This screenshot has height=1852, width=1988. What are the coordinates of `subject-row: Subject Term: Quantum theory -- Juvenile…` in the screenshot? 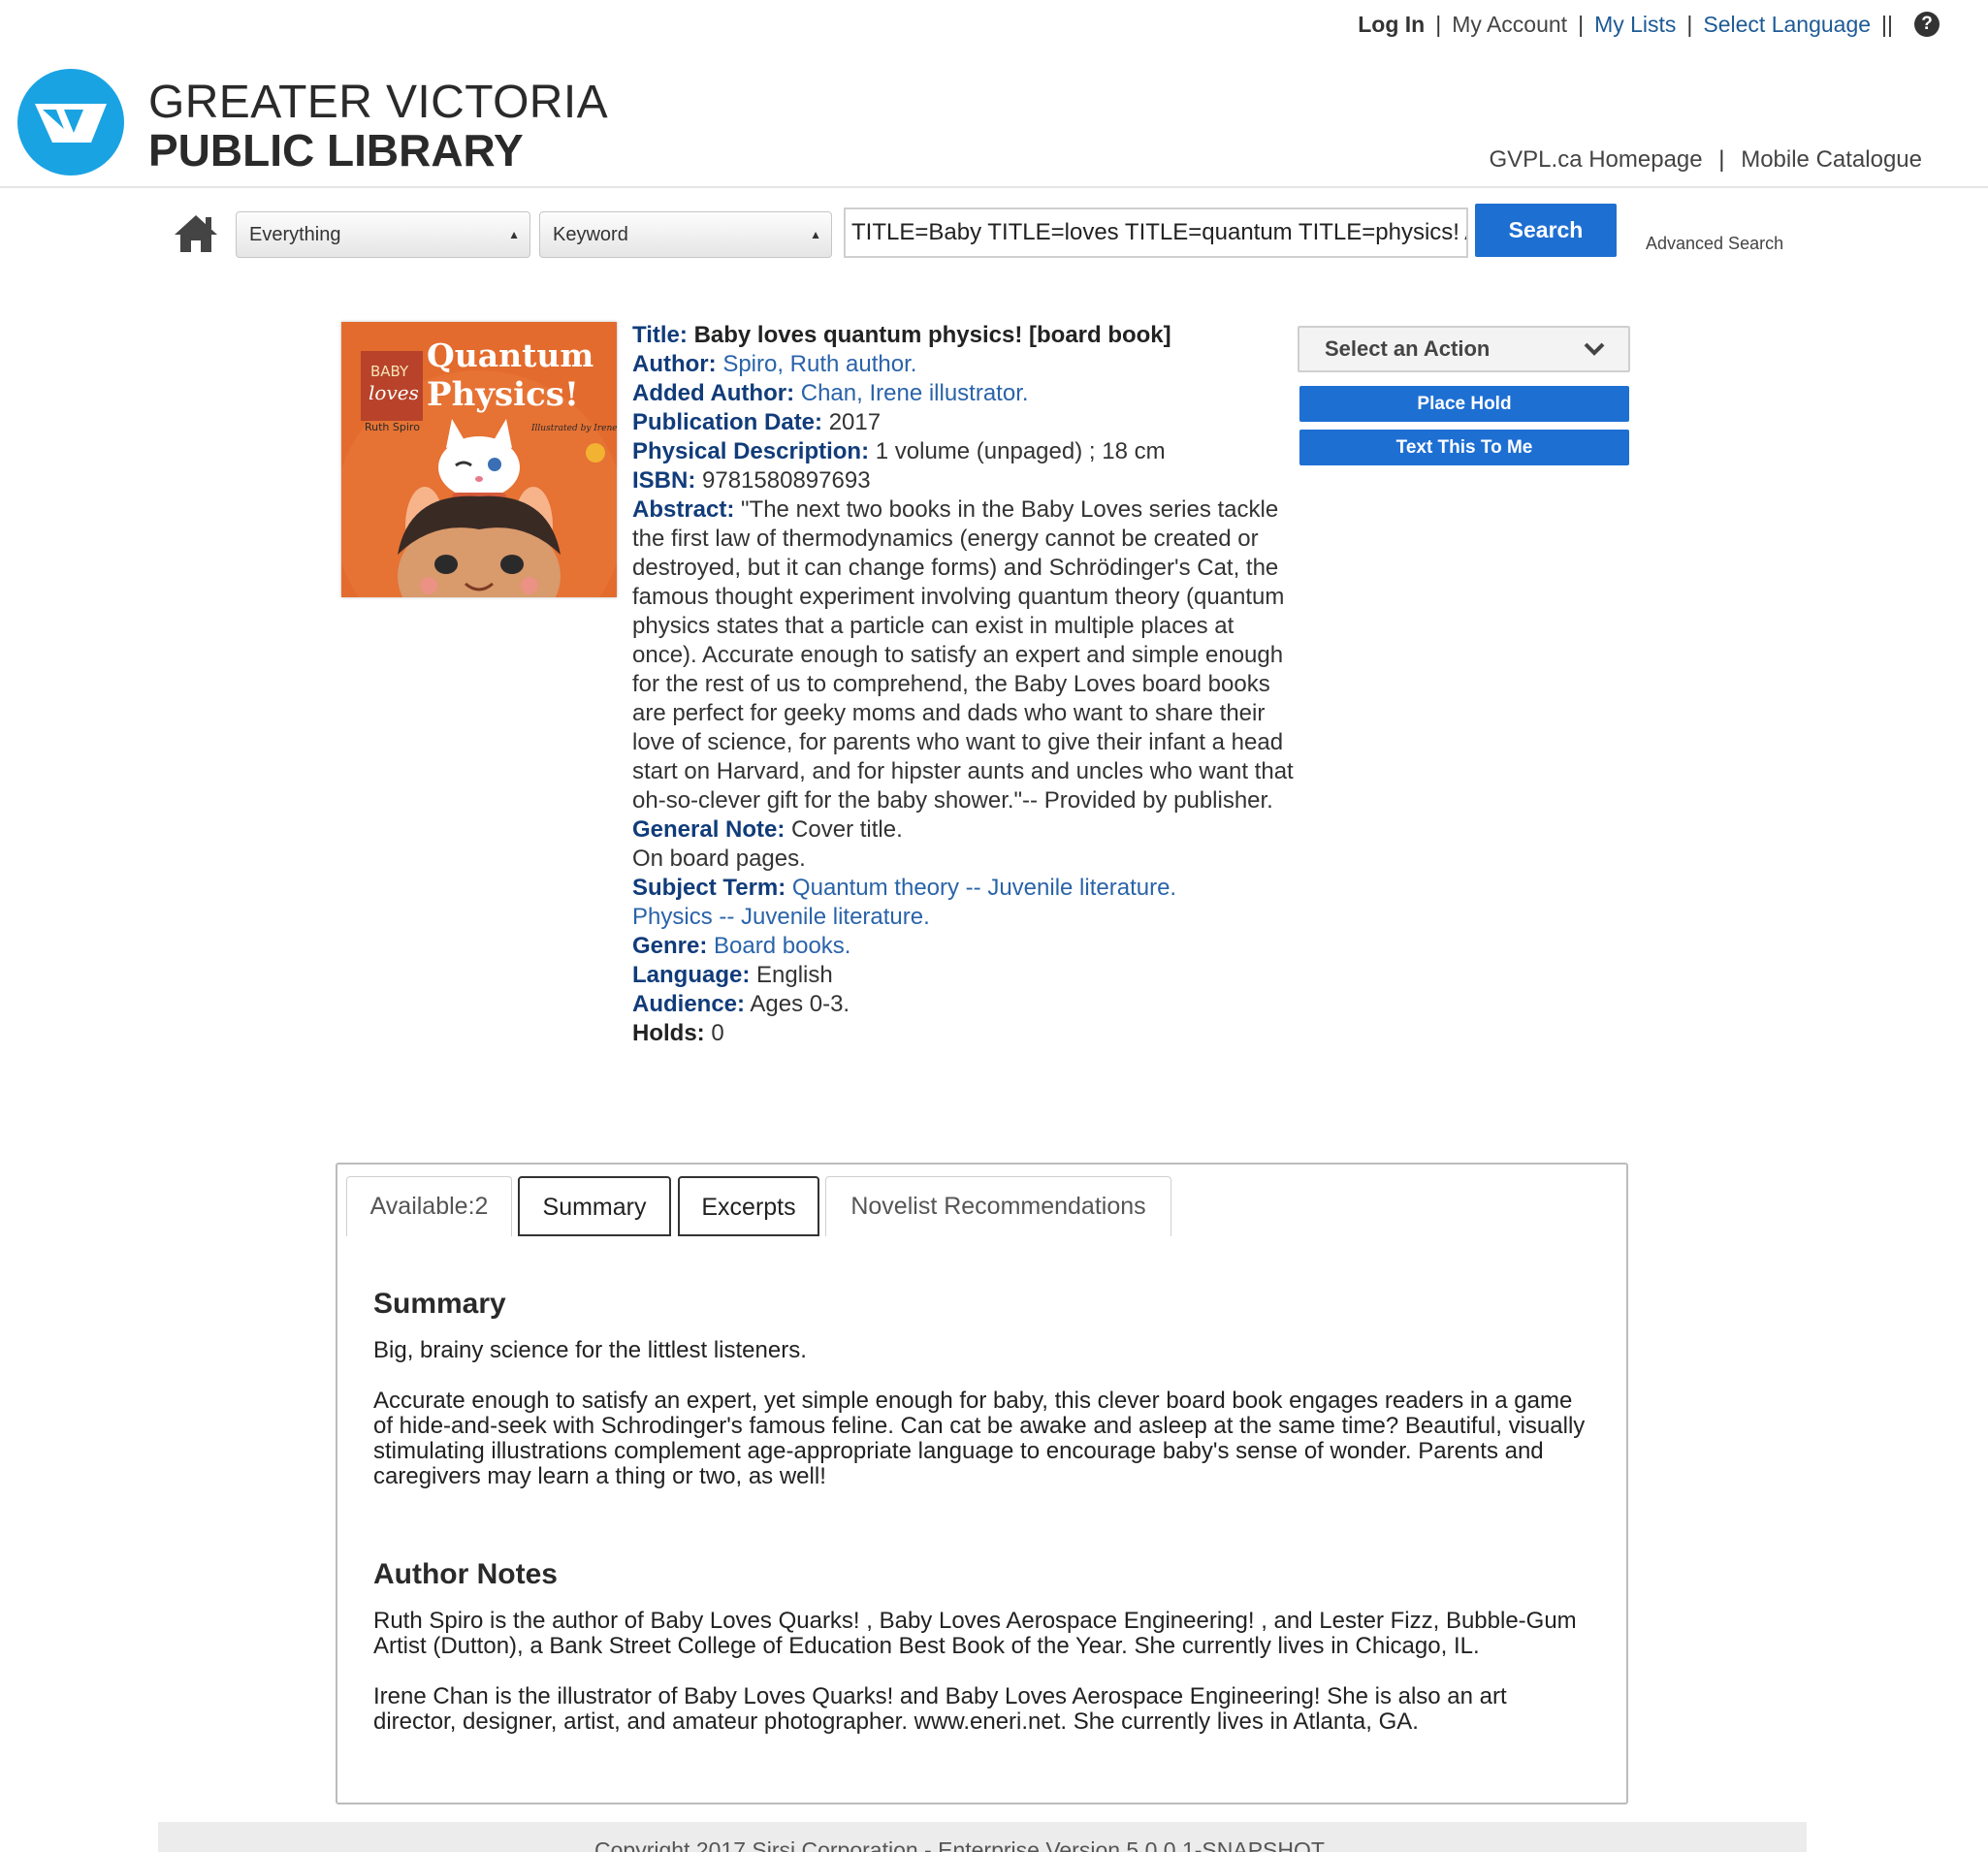 It's located at (964, 888).